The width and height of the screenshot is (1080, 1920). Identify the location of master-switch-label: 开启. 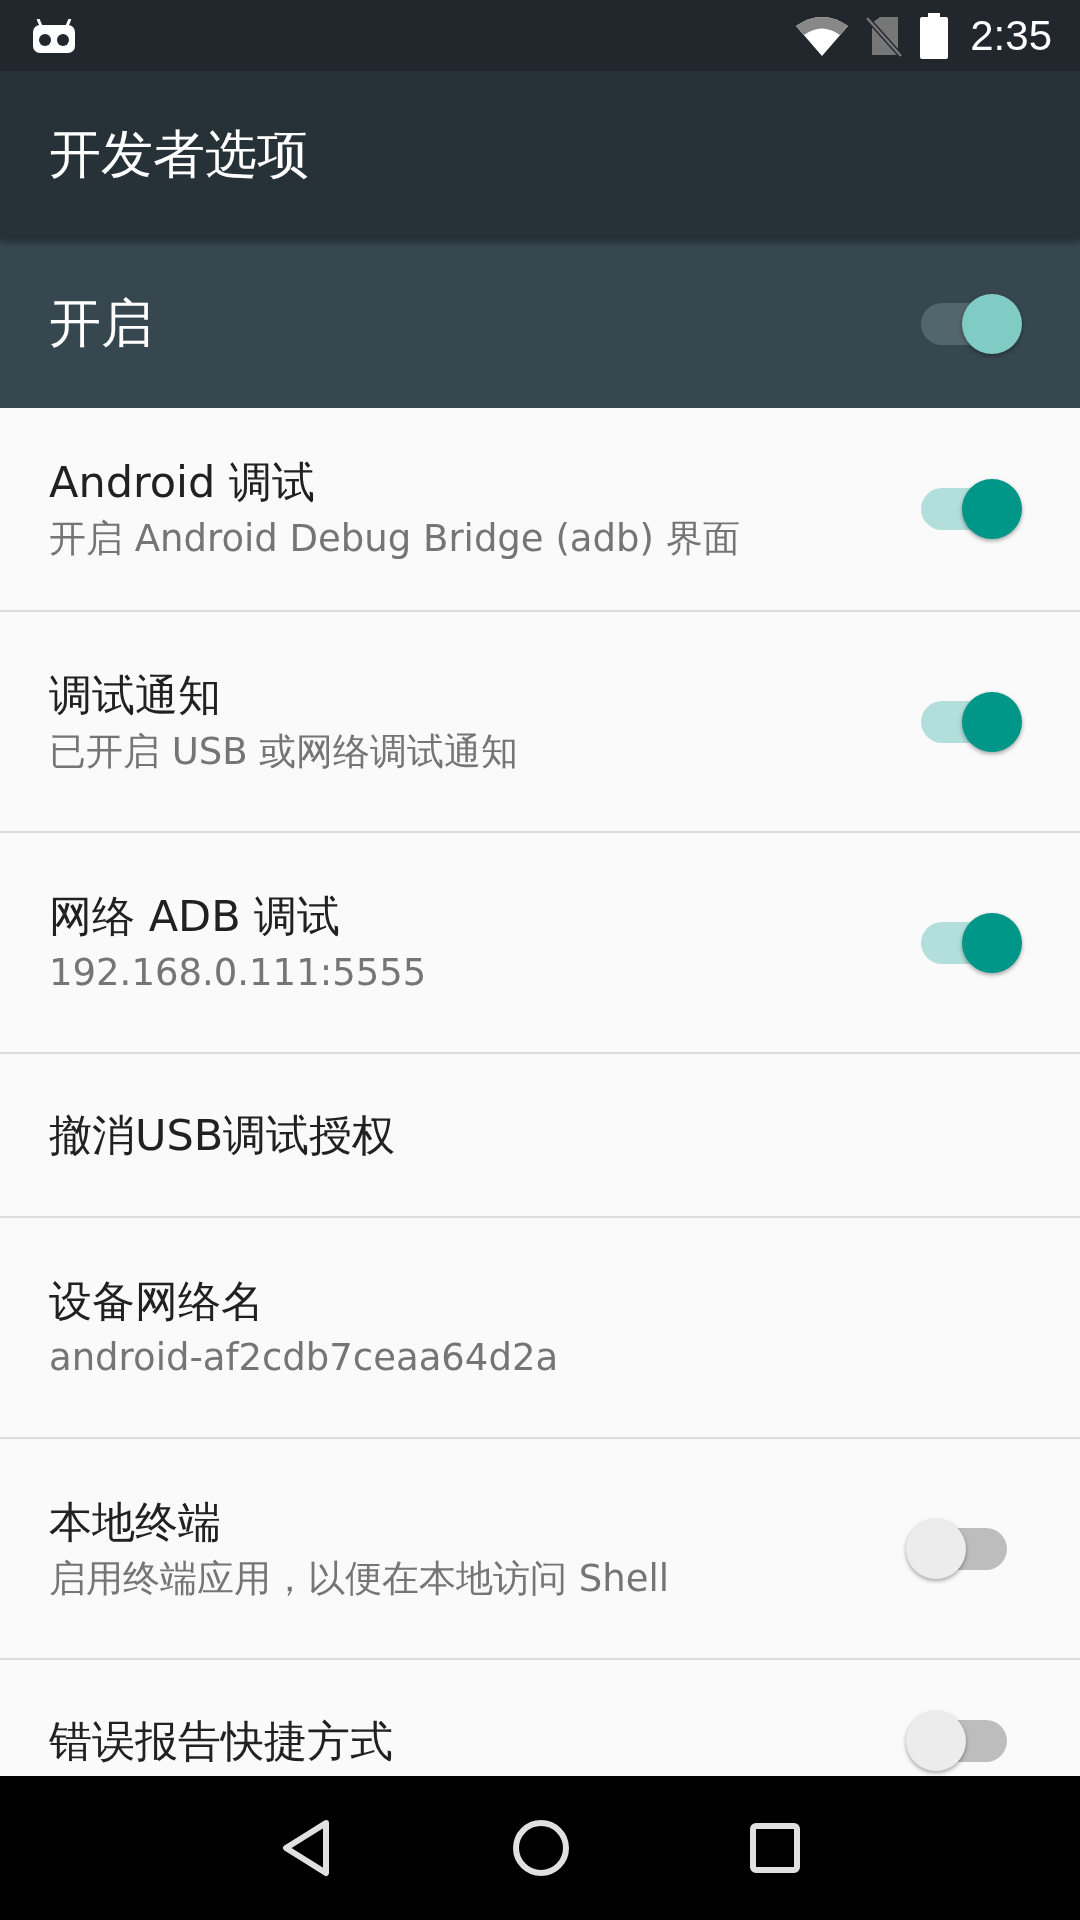
(101, 323).